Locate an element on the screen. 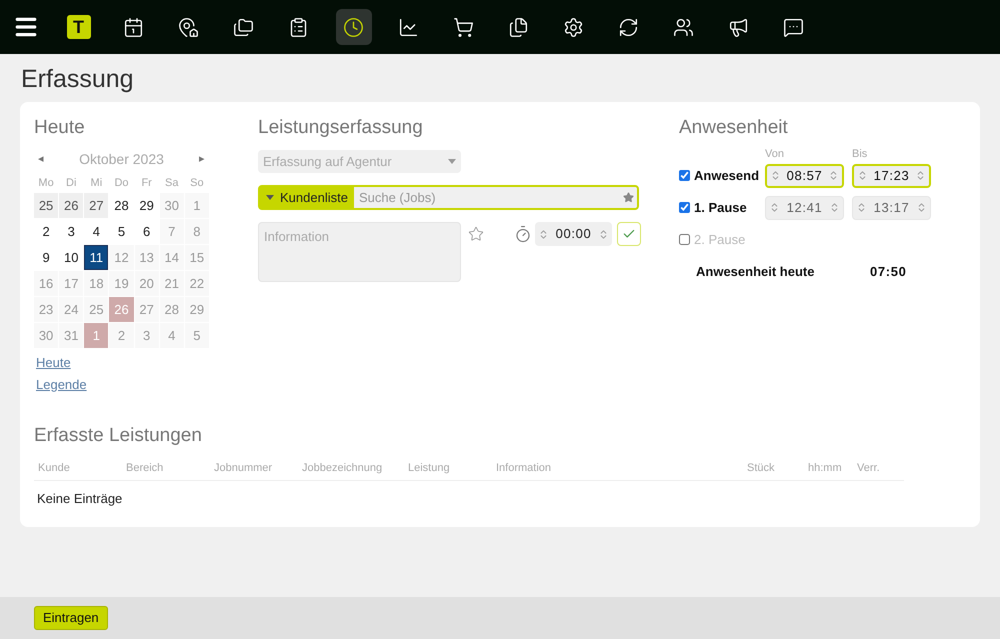 This screenshot has height=639, width=1000. time-field: 12:41 is located at coordinates (804, 208).